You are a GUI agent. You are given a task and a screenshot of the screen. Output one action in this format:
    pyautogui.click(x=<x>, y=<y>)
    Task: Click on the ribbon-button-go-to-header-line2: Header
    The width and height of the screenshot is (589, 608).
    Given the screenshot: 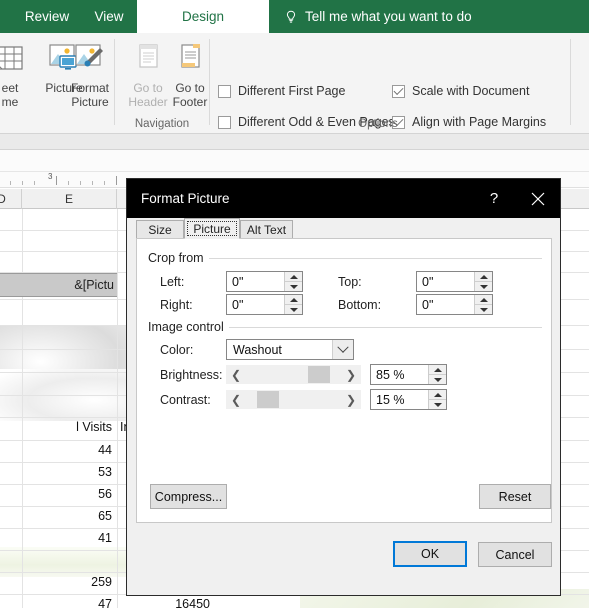 What is the action you would take?
    pyautogui.click(x=148, y=102)
    